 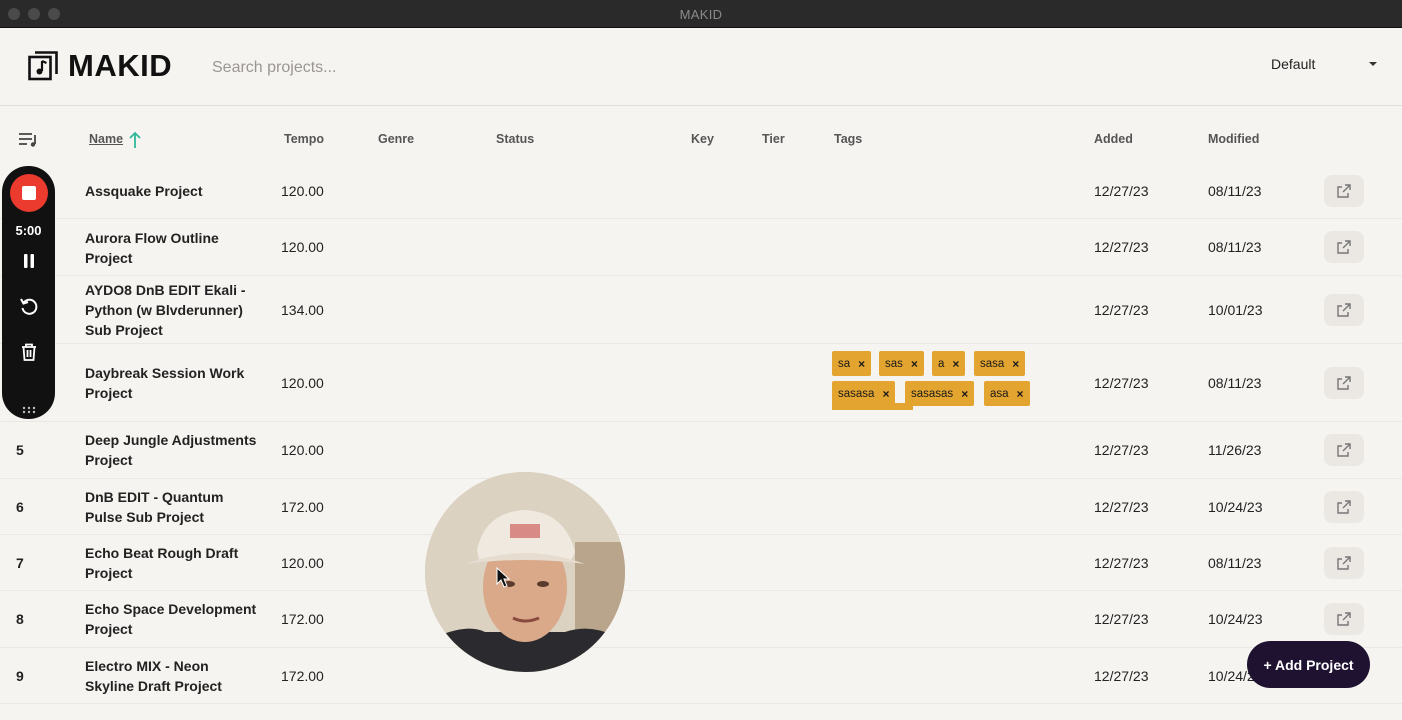 I want to click on arrow-up-icon, so click(x=135, y=140).